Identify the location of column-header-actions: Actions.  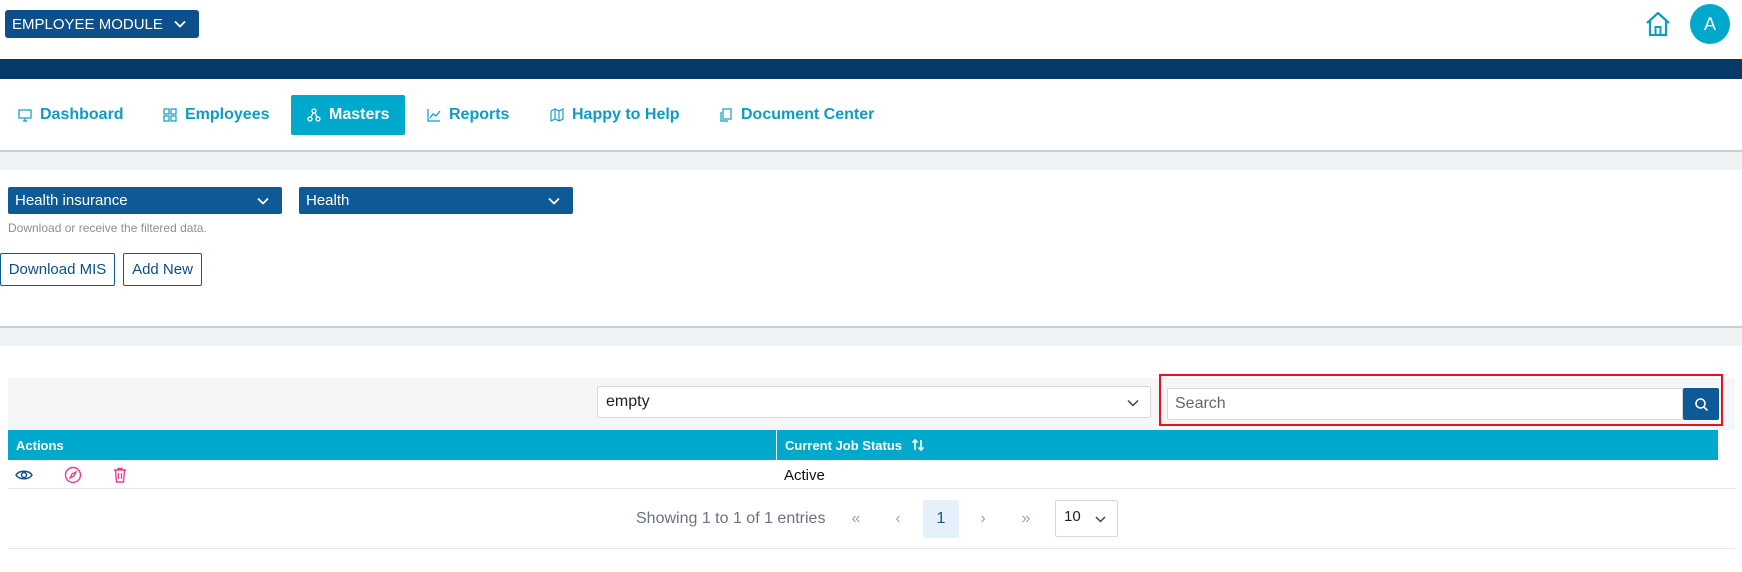
(40, 445).